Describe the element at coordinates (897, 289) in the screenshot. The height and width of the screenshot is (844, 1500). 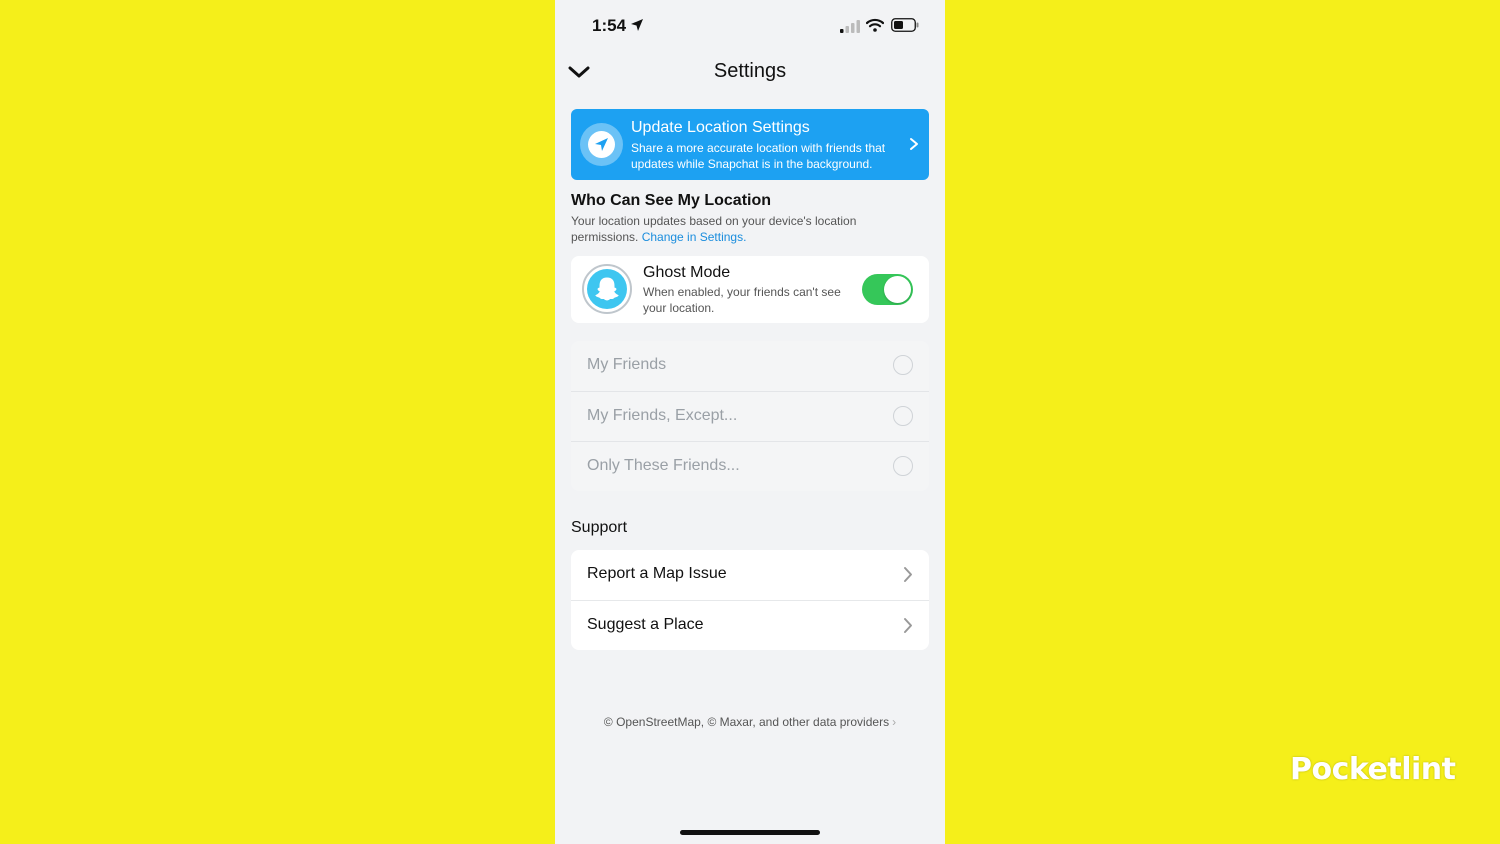
I see `toggle-knob` at that location.